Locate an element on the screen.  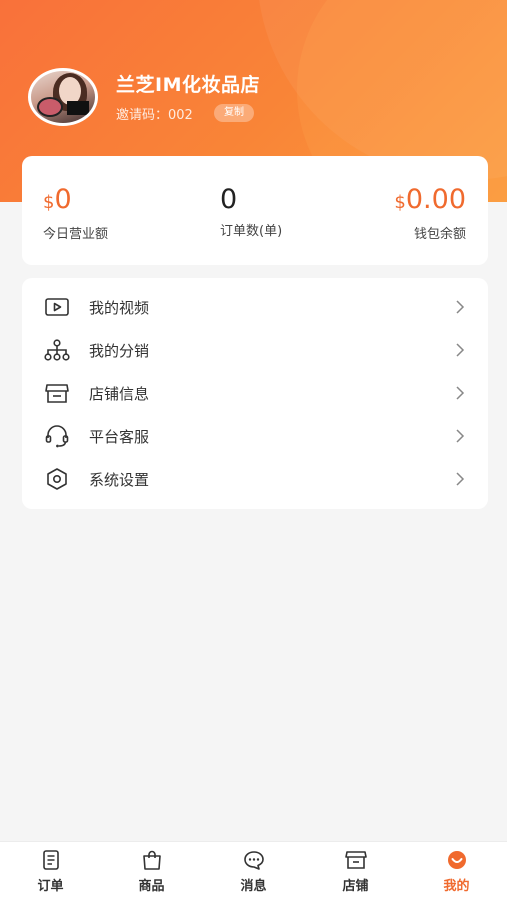
avatar is located at coordinates (63, 97).